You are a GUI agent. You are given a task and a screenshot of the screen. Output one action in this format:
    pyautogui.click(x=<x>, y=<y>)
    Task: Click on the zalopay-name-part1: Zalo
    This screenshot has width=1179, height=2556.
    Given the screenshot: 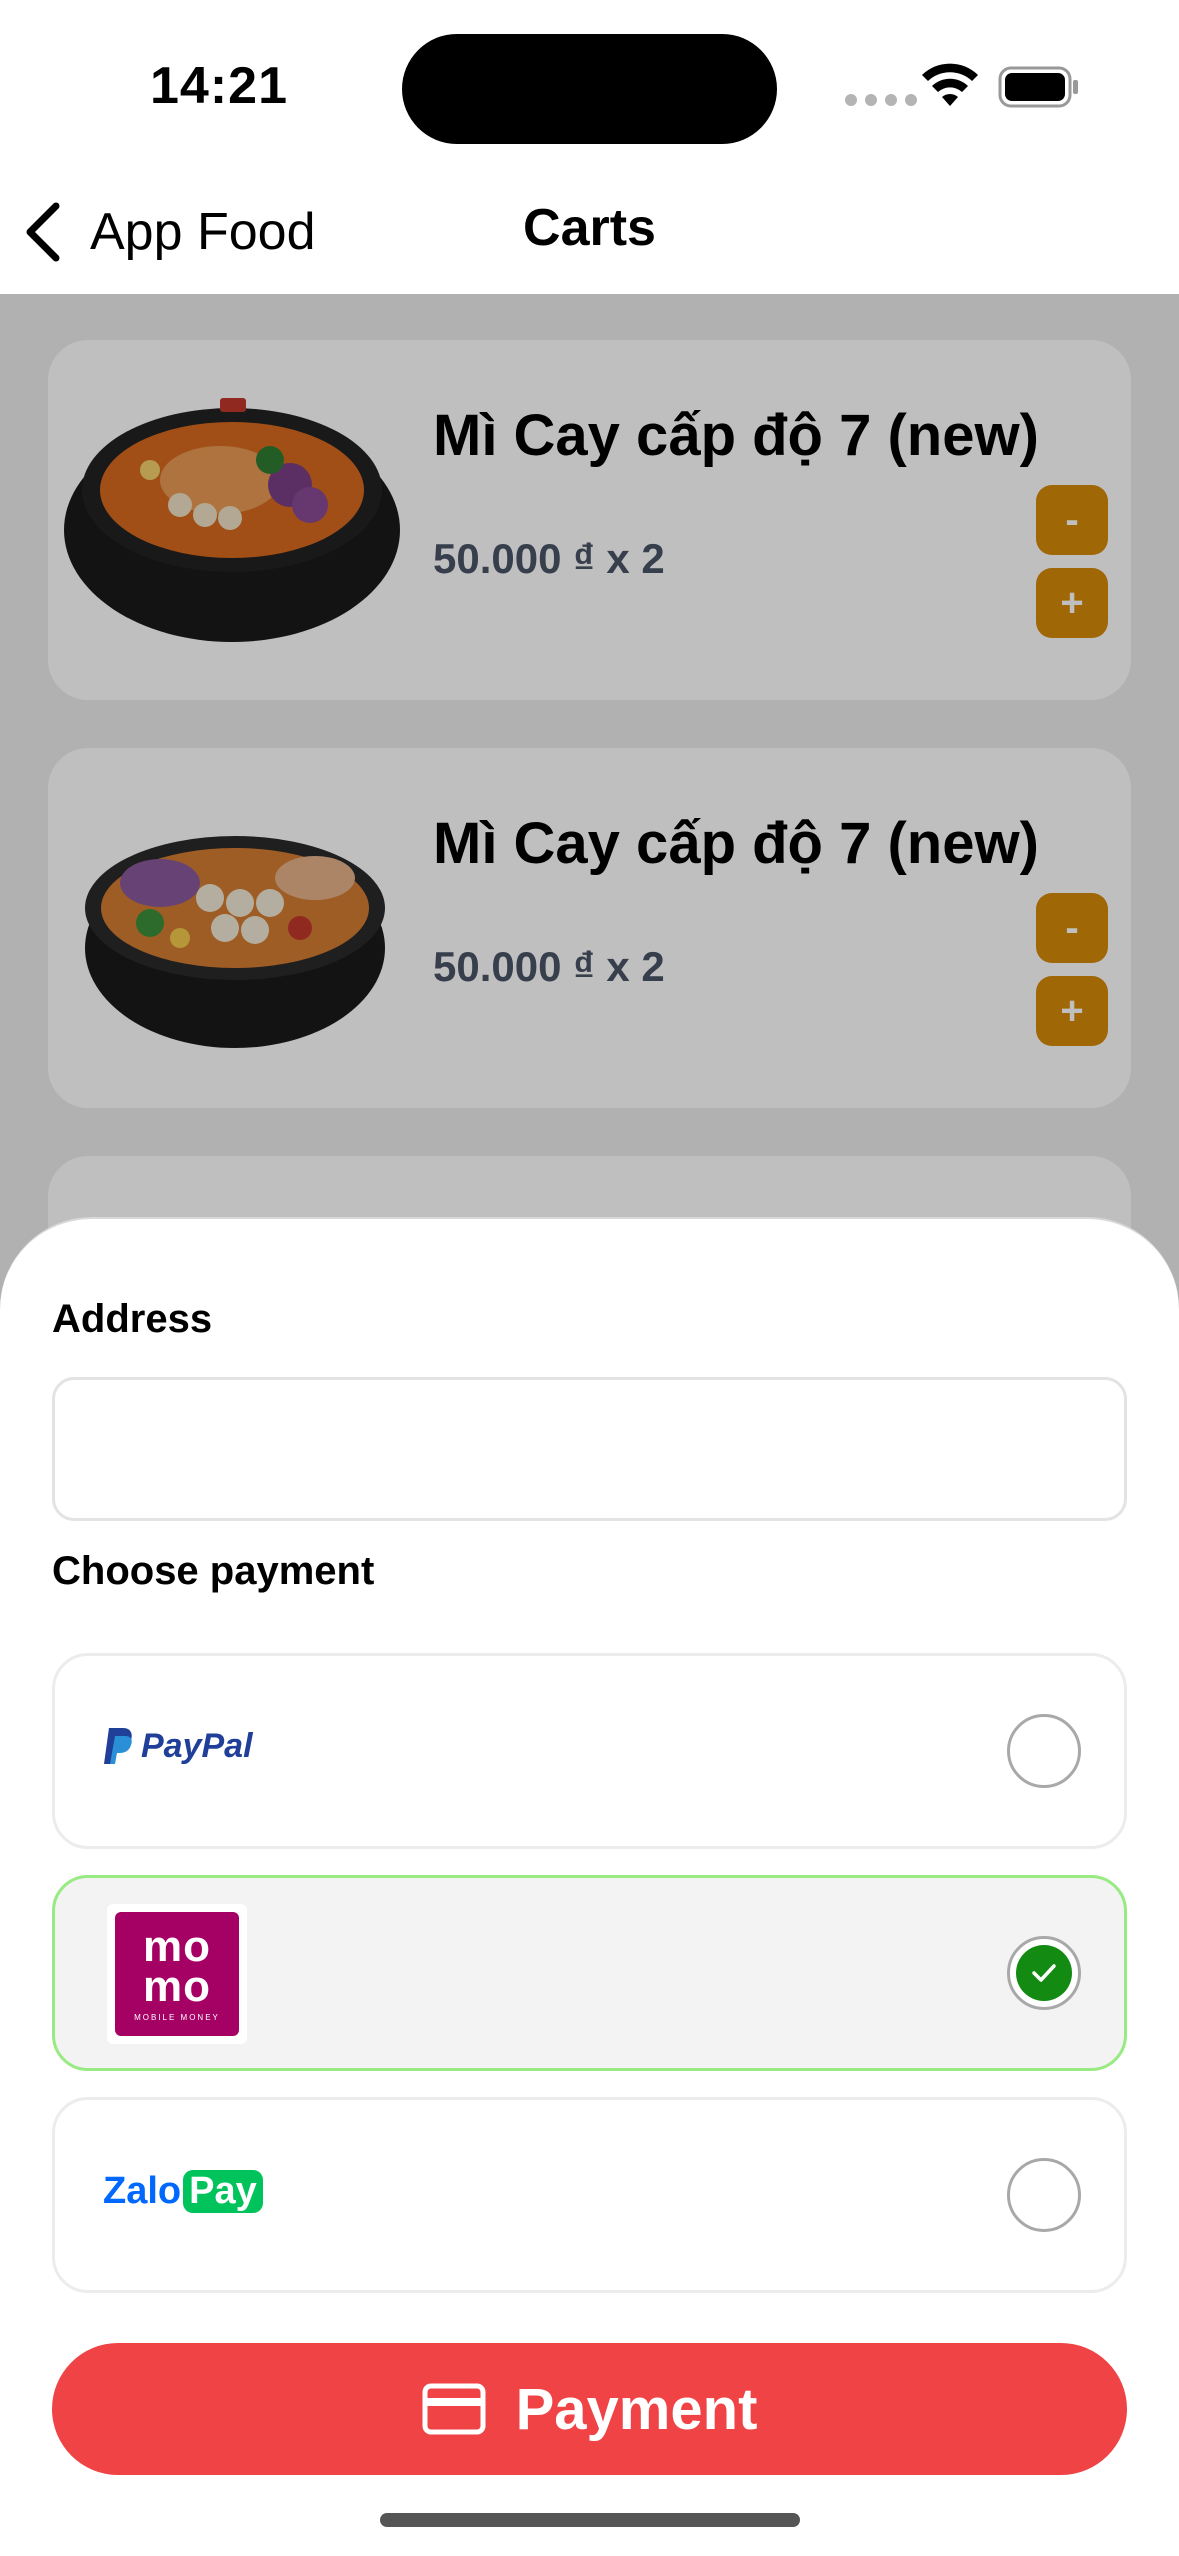 What is the action you would take?
    pyautogui.click(x=142, y=2191)
    